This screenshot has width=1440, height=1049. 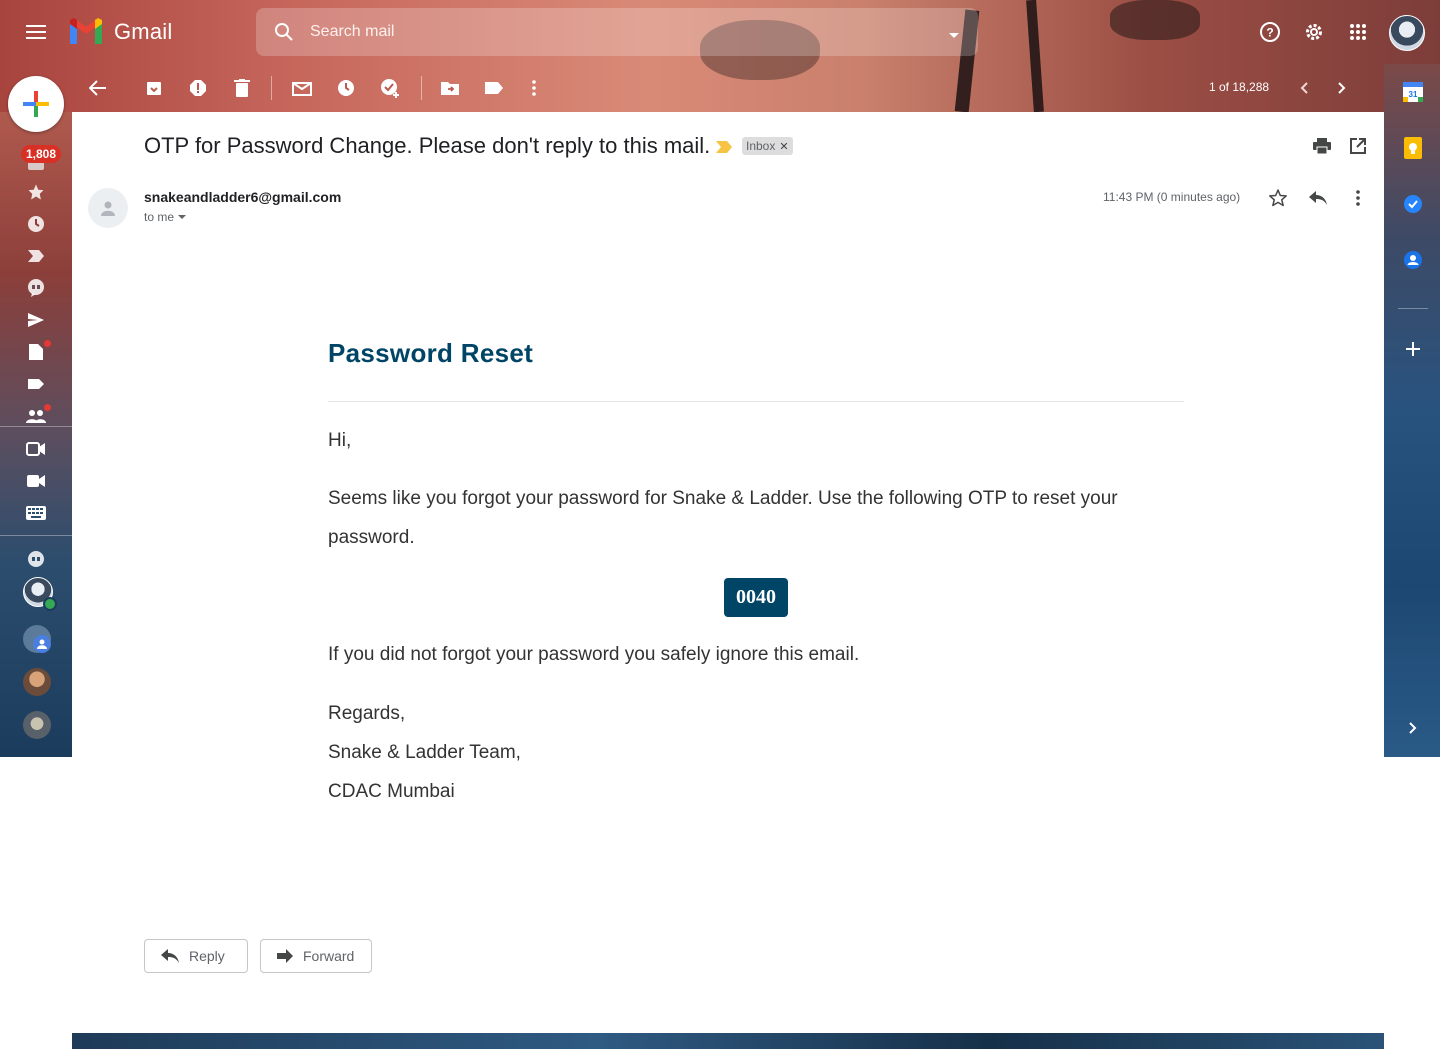 What do you see at coordinates (724, 149) in the screenshot?
I see `important-marker-icon` at bounding box center [724, 149].